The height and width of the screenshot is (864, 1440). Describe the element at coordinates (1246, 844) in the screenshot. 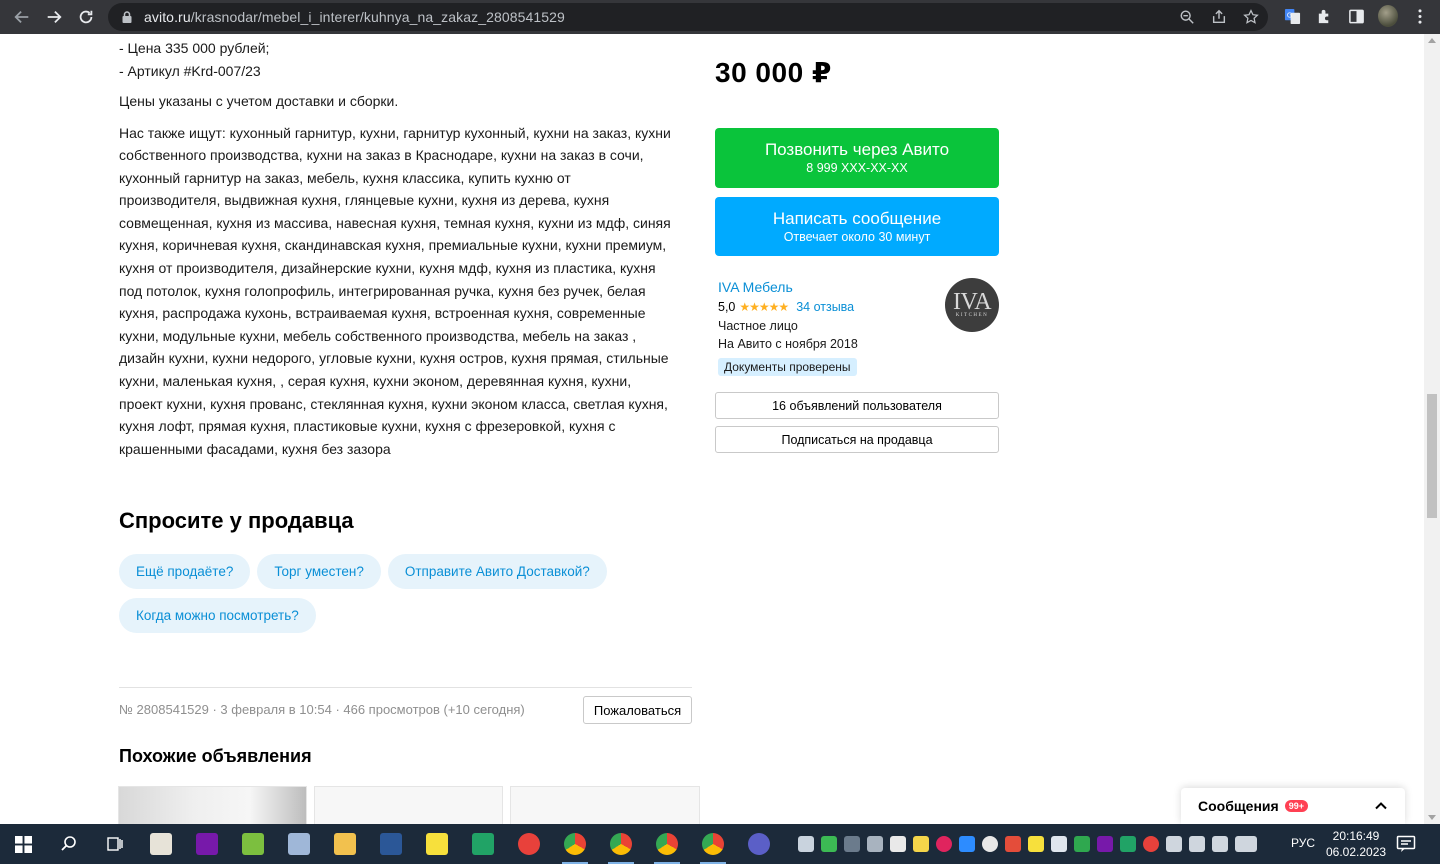

I see `keyboard-icon` at that location.